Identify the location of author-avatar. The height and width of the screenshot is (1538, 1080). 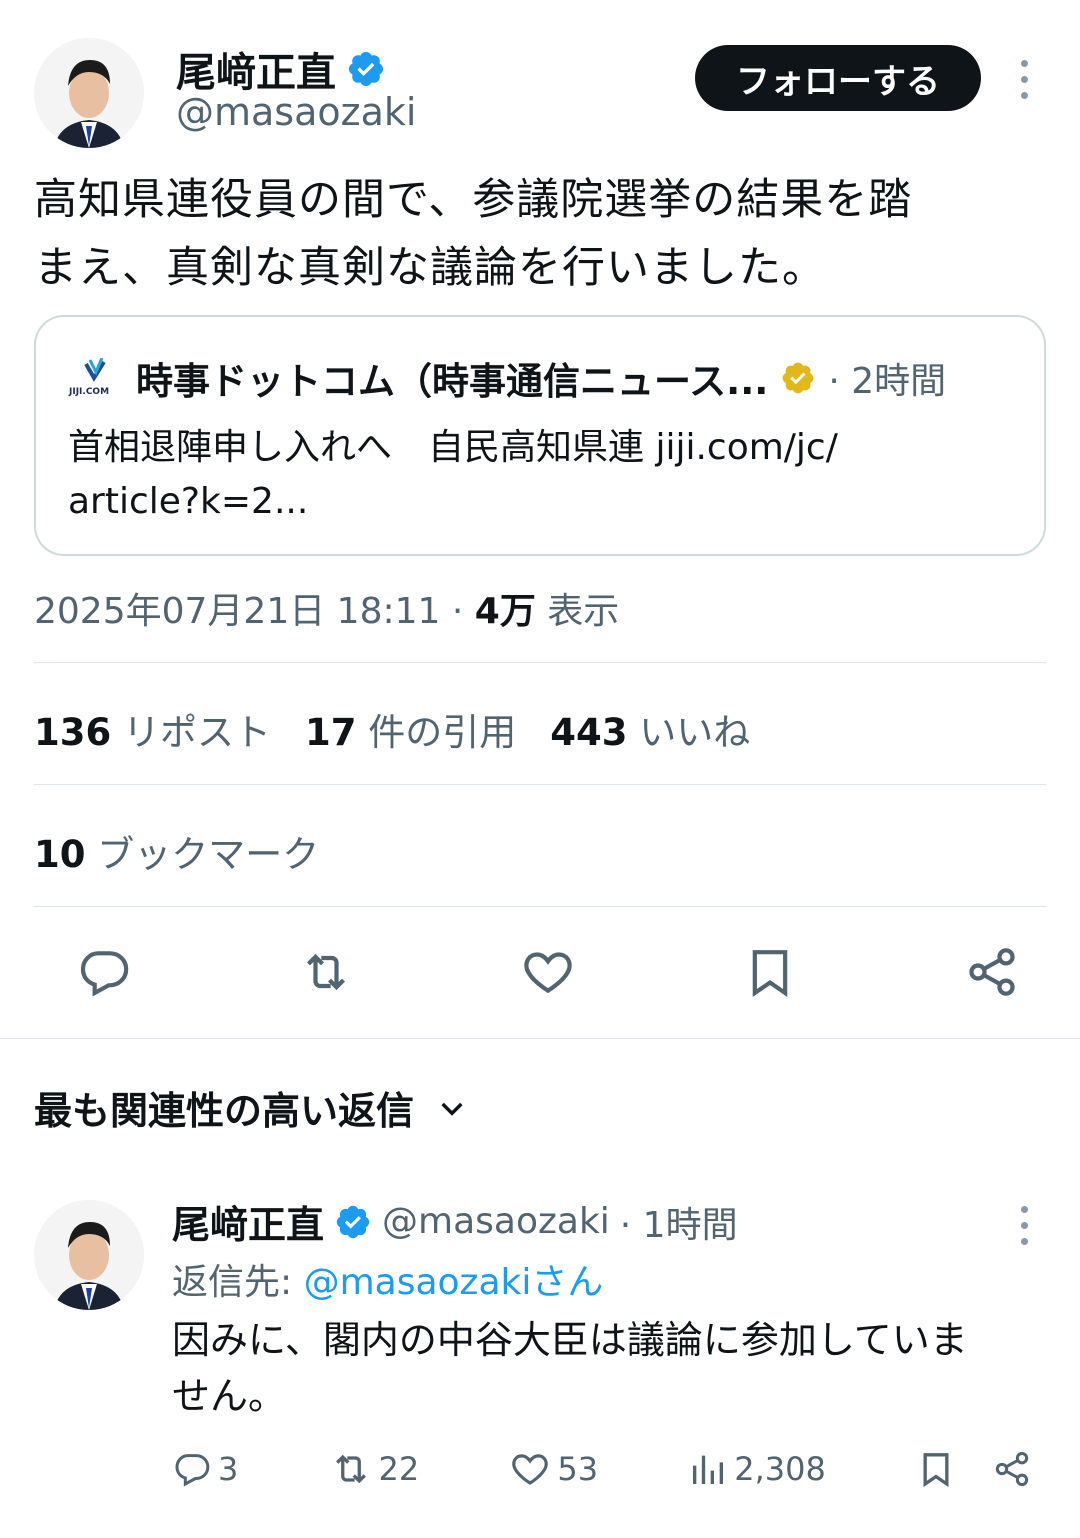
(89, 93).